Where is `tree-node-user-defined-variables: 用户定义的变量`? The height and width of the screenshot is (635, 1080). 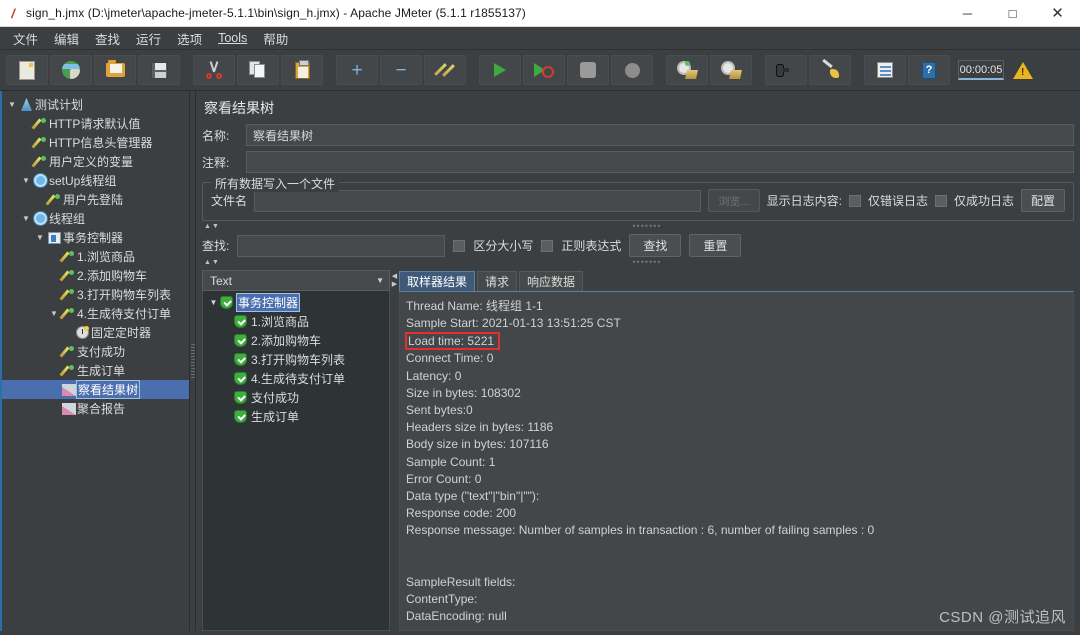
tree-node-user-defined-variables: 用户定义的变量 is located at coordinates (95, 161).